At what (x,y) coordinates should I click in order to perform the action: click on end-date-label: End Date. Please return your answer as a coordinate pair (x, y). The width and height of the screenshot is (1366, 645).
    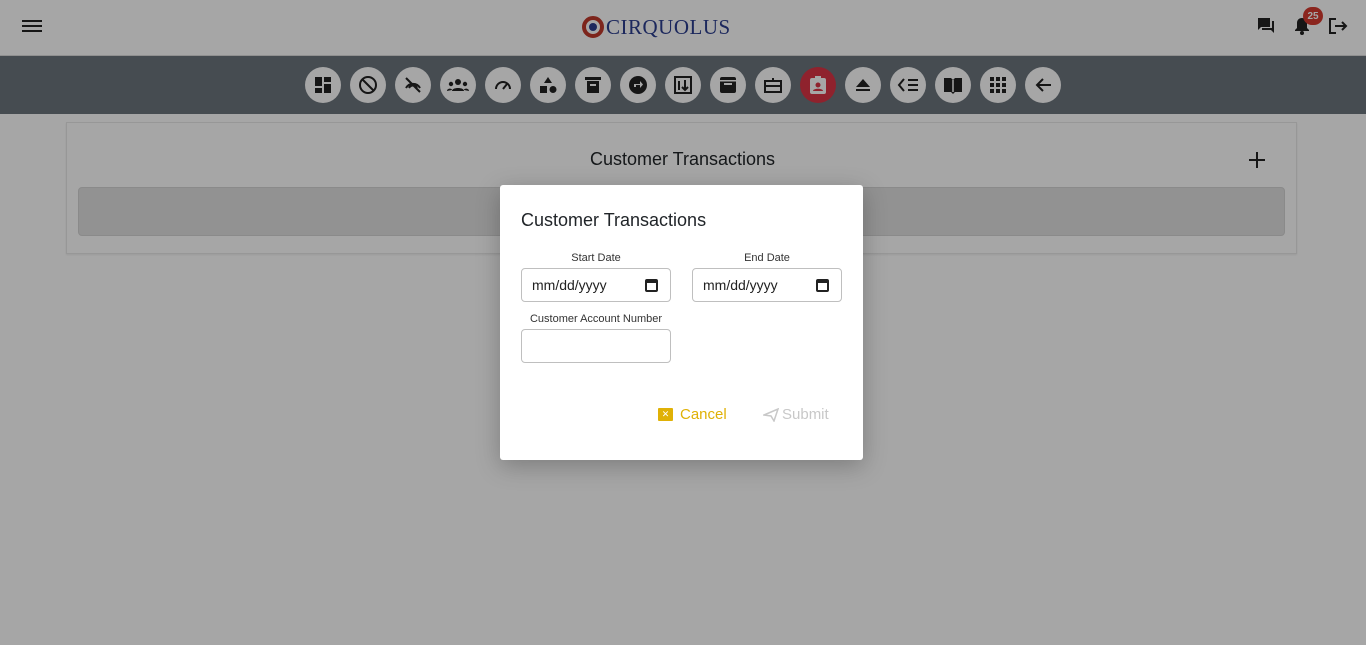
    Looking at the image, I should click on (767, 258).